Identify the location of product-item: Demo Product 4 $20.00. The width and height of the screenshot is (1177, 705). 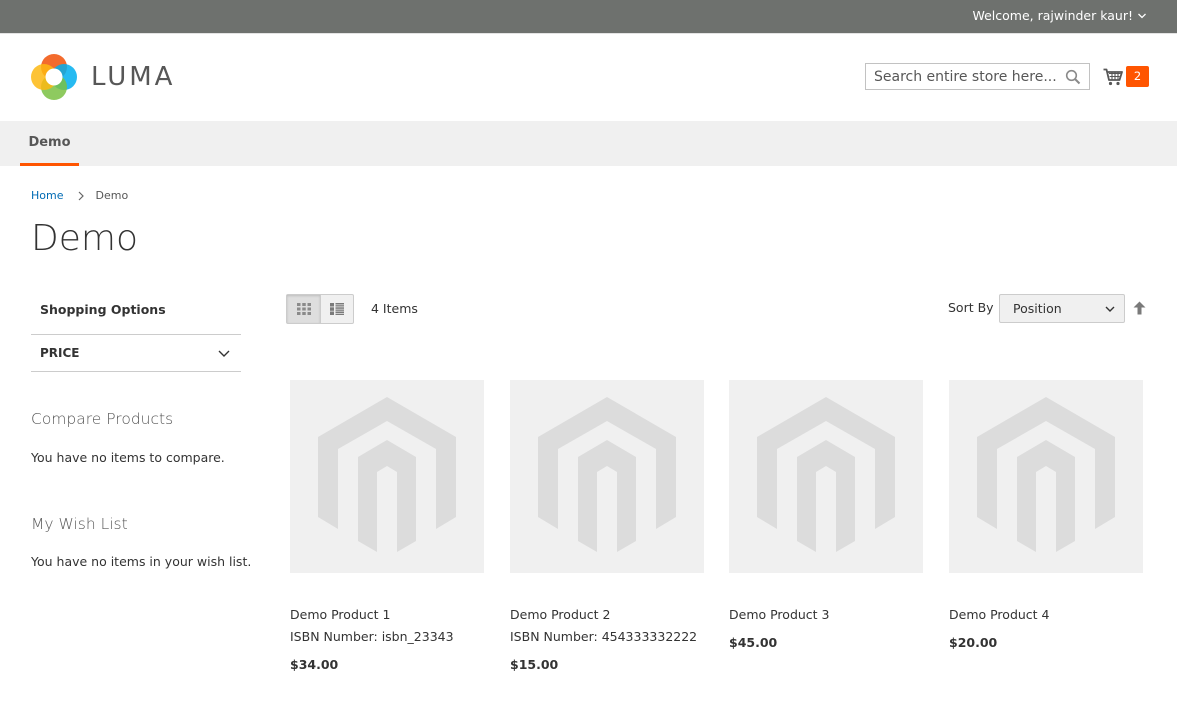
(1046, 515).